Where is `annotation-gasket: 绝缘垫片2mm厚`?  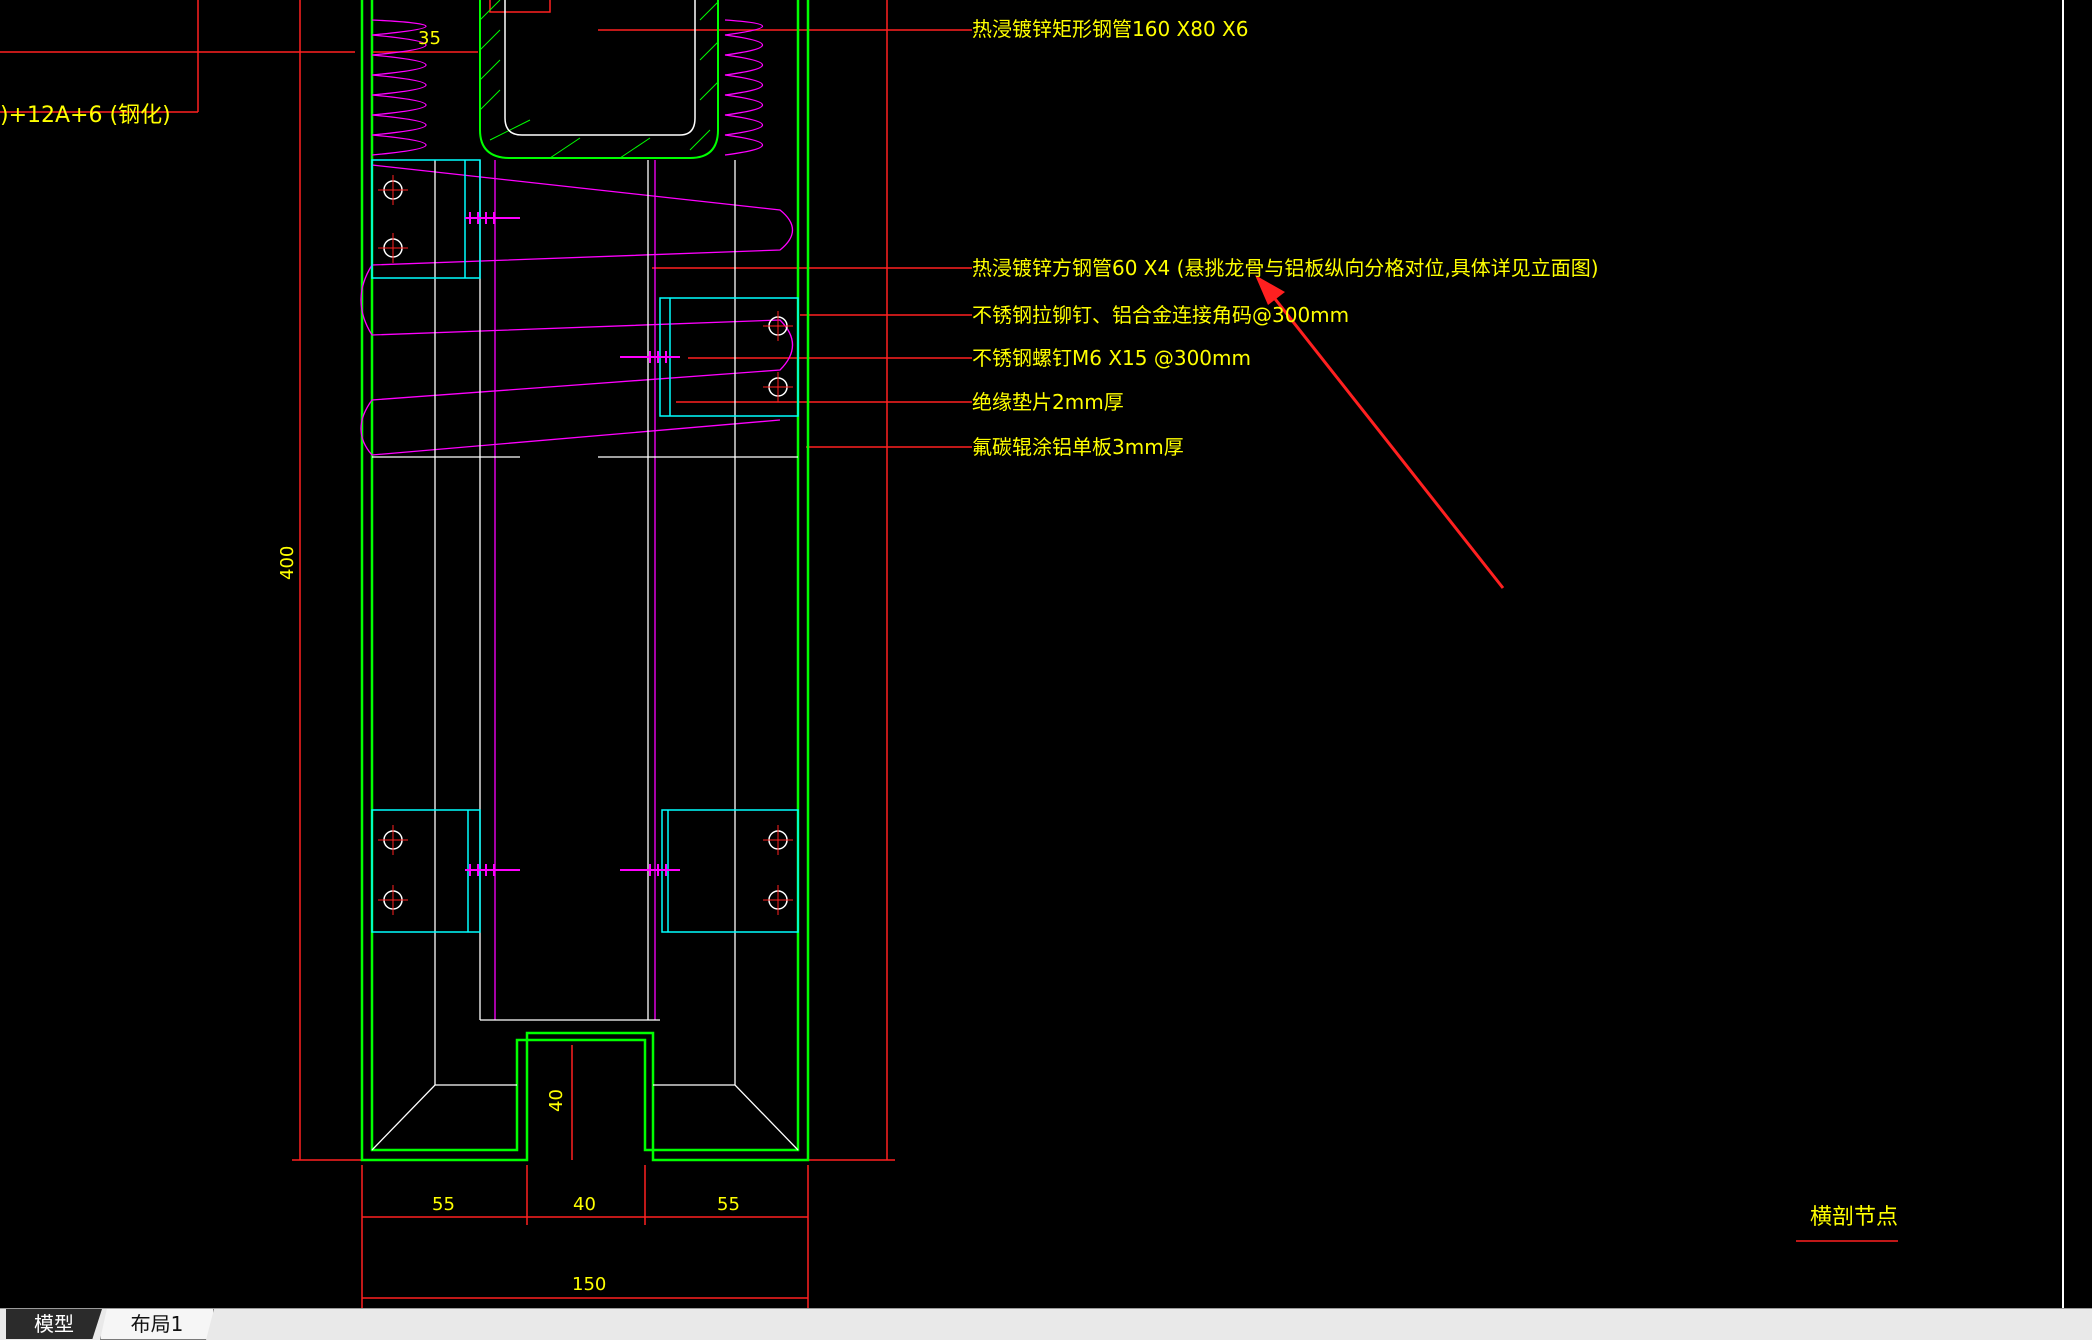 annotation-gasket: 绝缘垫片2mm厚 is located at coordinates (1048, 402).